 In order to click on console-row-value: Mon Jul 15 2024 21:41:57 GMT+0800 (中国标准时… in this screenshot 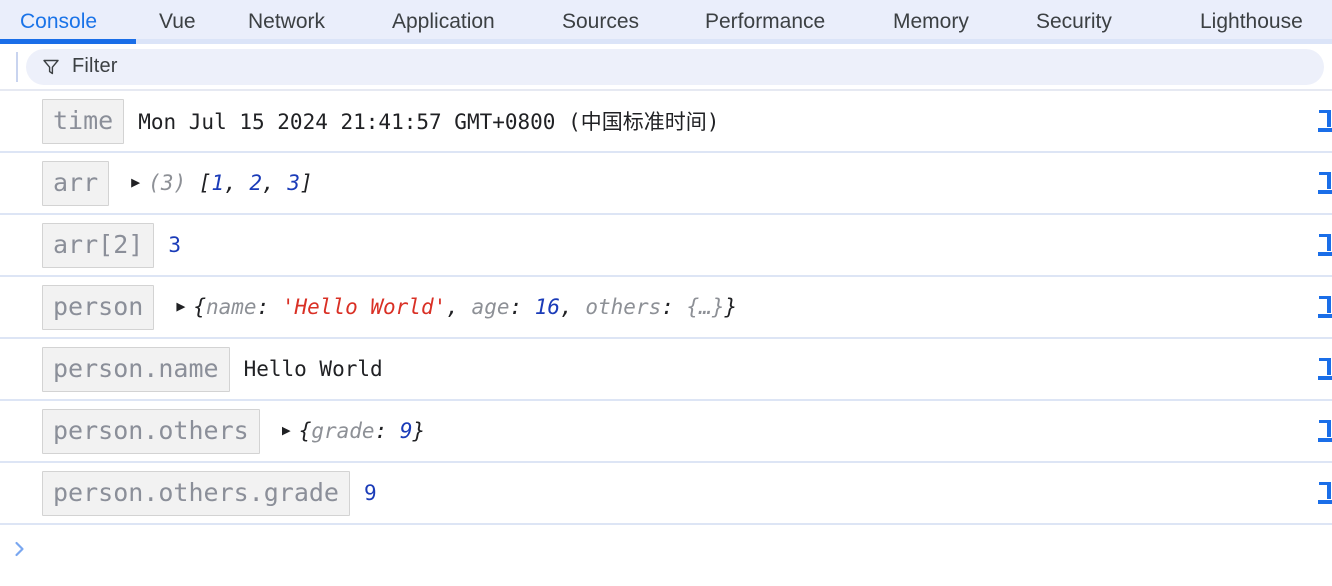, I will do `click(428, 121)`.